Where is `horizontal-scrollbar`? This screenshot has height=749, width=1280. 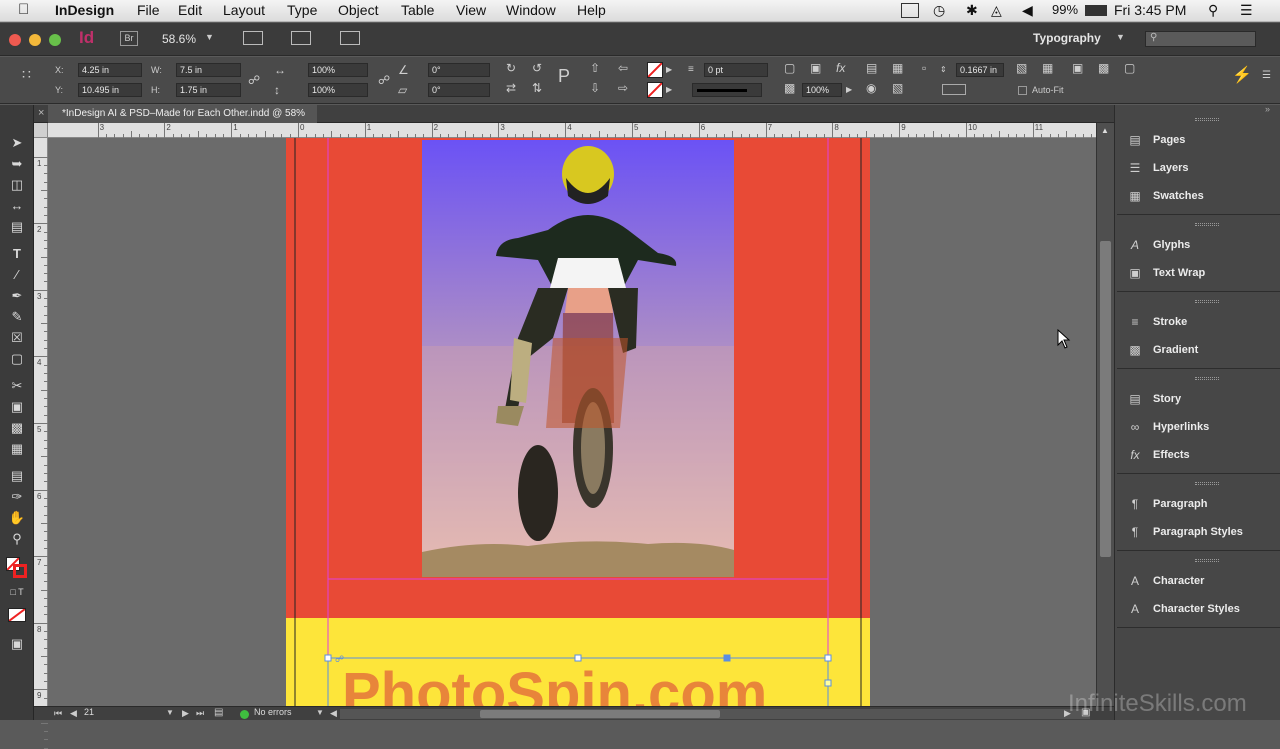 horizontal-scrollbar is located at coordinates (715, 714).